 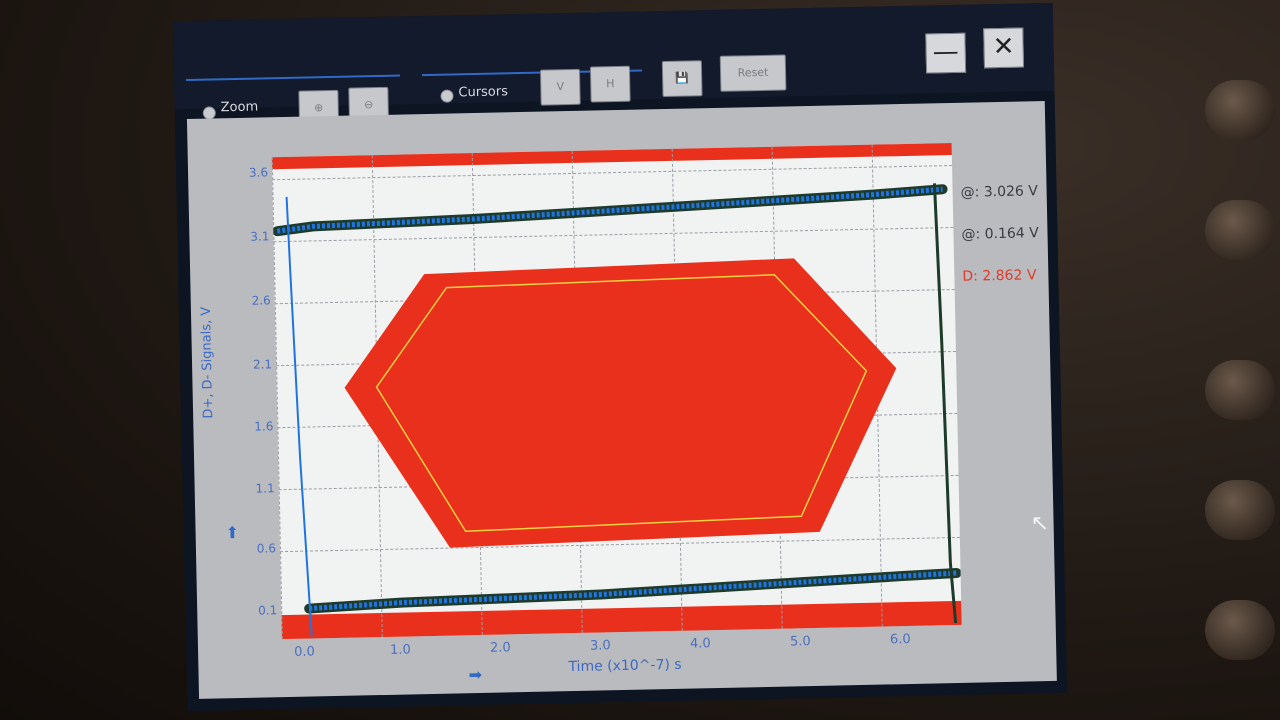 What do you see at coordinates (600, 646) in the screenshot?
I see `x-tick-label: 3.0` at bounding box center [600, 646].